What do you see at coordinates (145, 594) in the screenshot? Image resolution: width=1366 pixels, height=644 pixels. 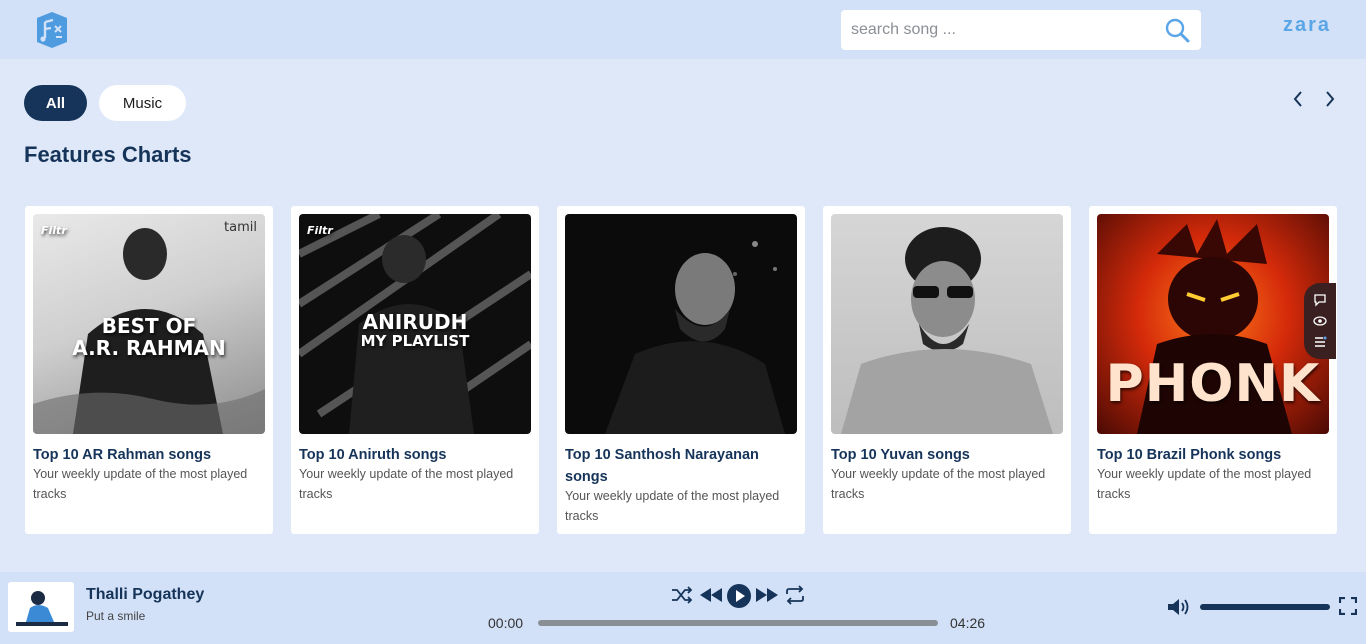 I see `now-playing-title: Thalli Pogathey` at bounding box center [145, 594].